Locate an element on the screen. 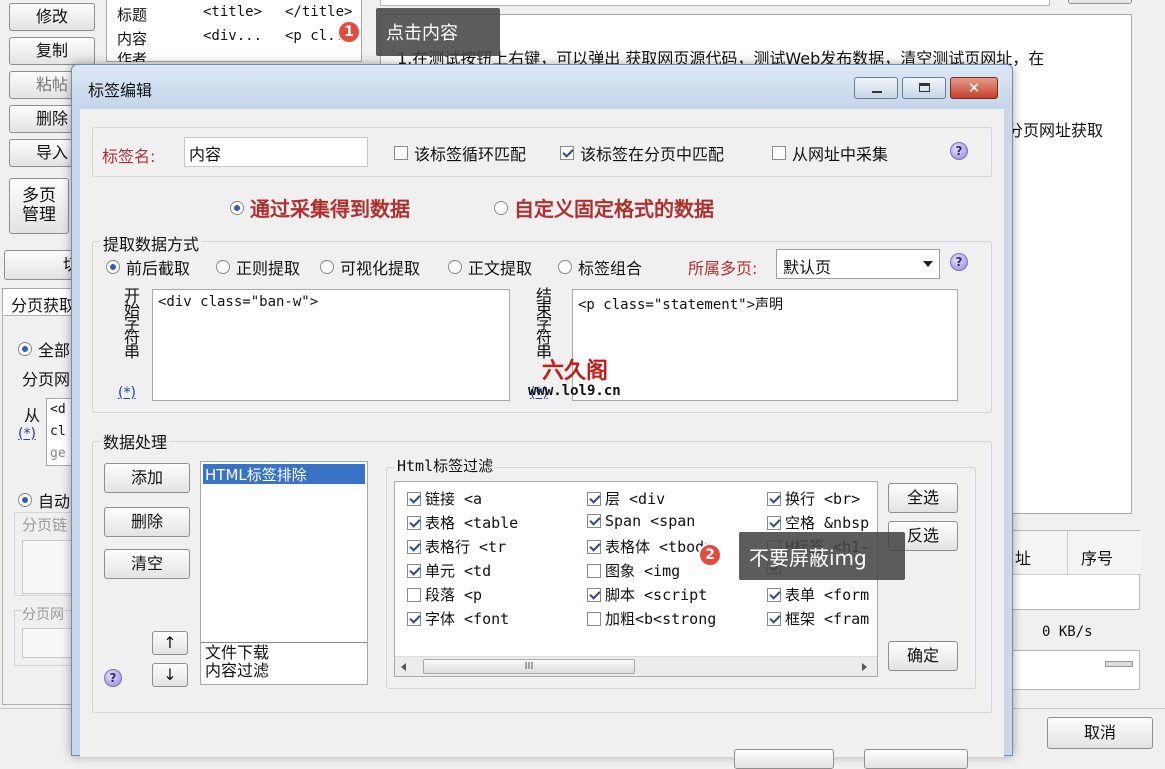 The height and width of the screenshot is (769, 1165). page-link-input is located at coordinates (47, 567).